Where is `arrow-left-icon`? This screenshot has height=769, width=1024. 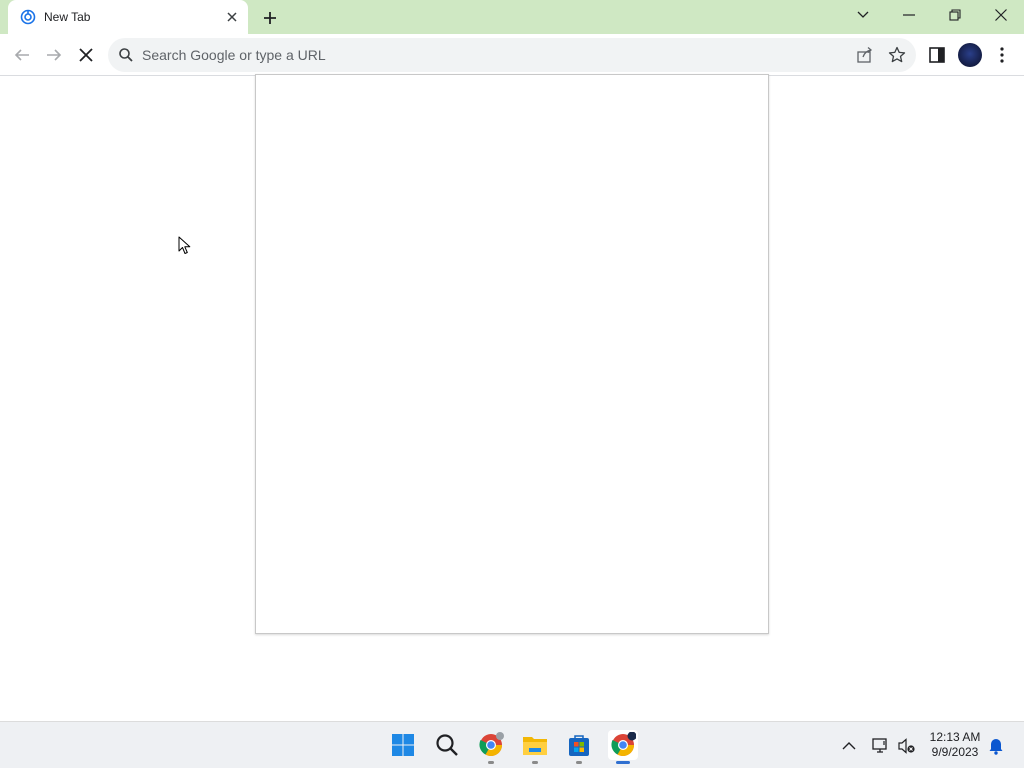 arrow-left-icon is located at coordinates (21, 55).